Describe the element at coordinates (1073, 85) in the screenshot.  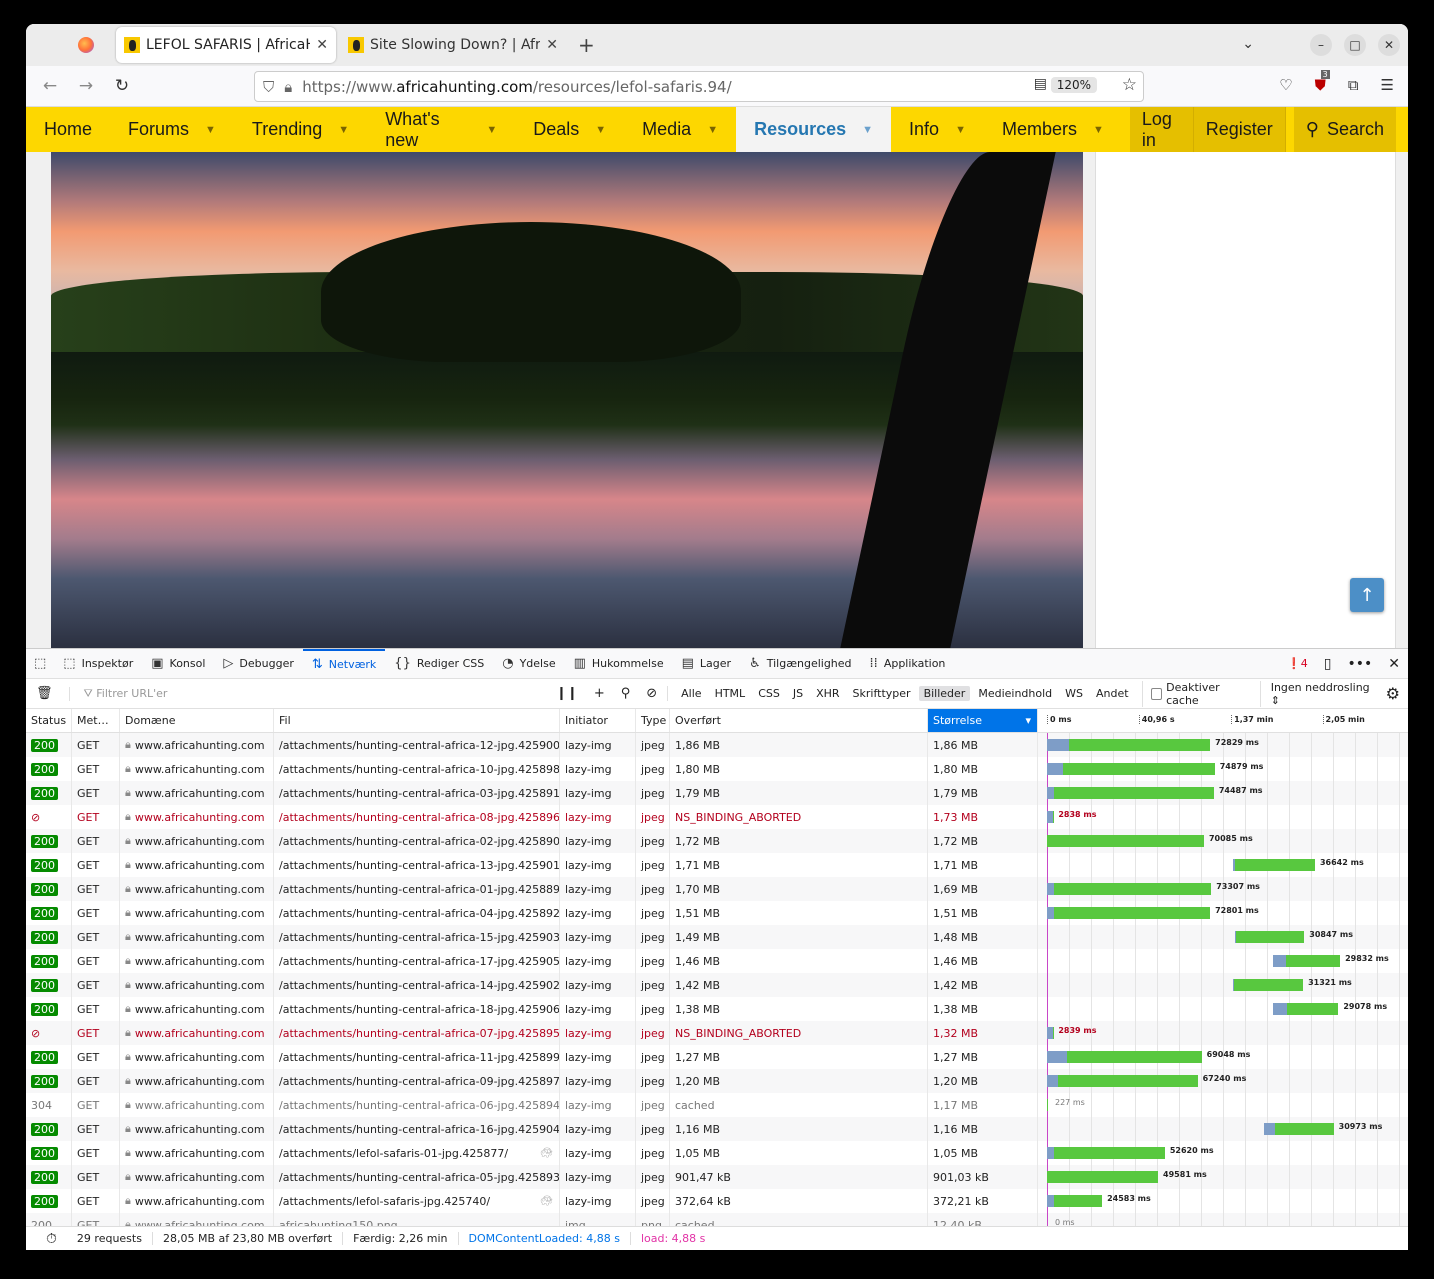
I see `zoom-level-button: 120%` at that location.